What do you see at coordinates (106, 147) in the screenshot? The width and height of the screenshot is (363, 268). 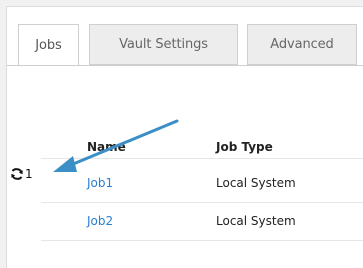 I see `column-header-name: Name` at bounding box center [106, 147].